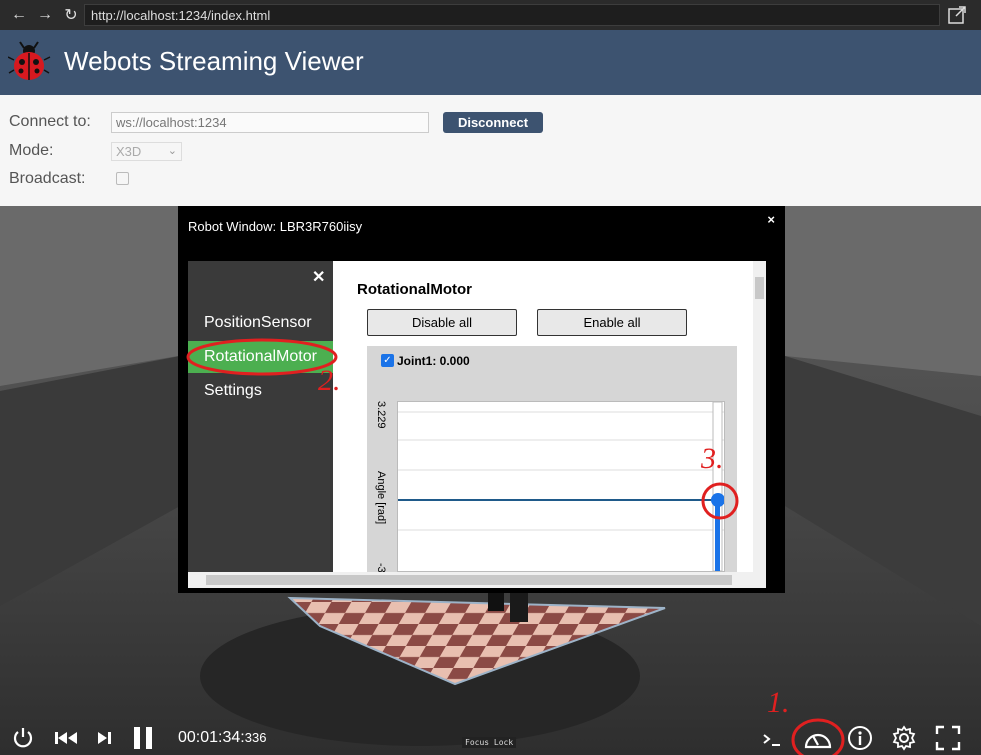 The height and width of the screenshot is (755, 981). Describe the element at coordinates (105, 738) in the screenshot. I see `step-icon` at that location.